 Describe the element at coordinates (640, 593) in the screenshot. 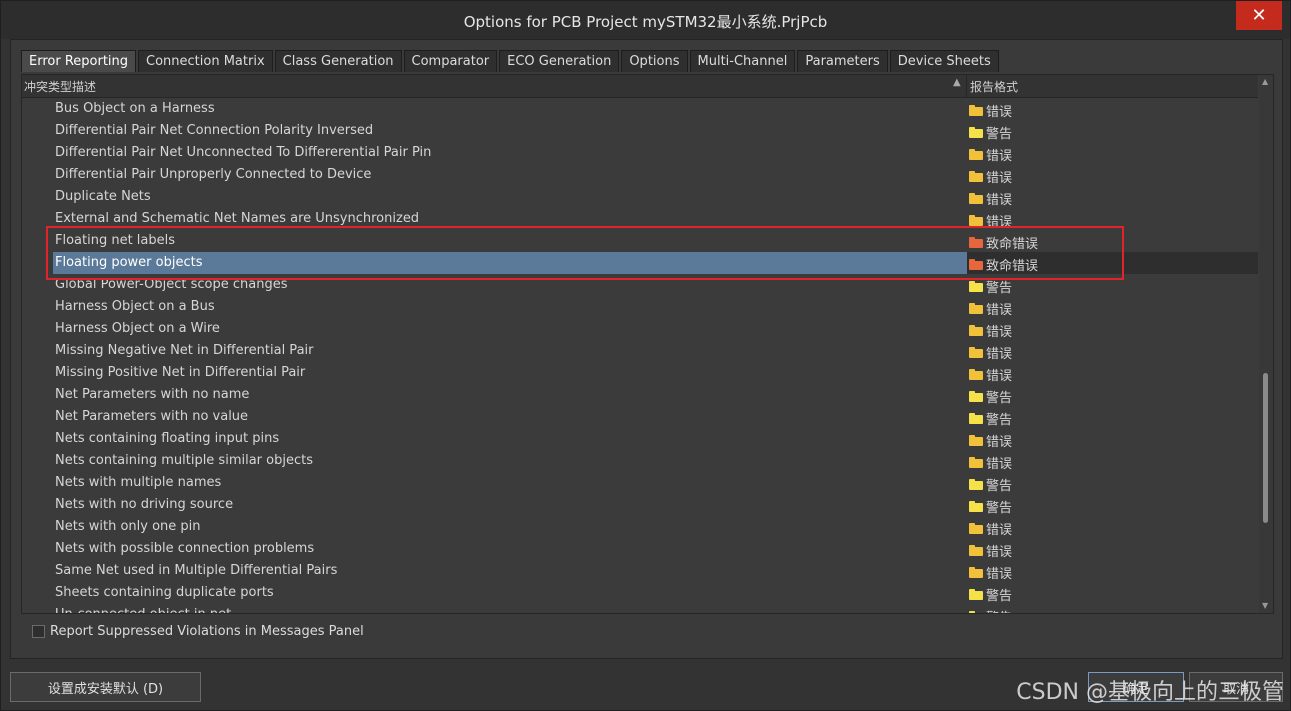

I see `table-row: Sheets containing duplicate ports 警告` at that location.